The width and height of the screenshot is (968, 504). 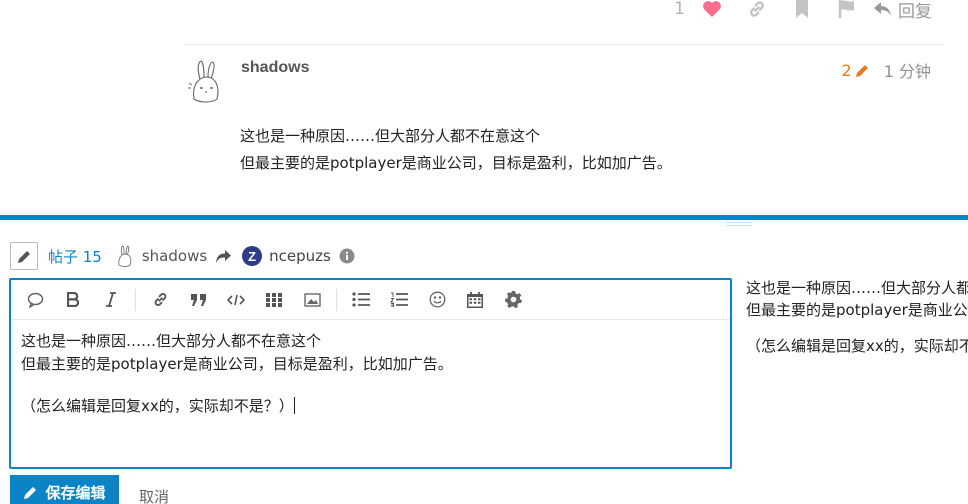 I want to click on bookmark-button, so click(x=801, y=12).